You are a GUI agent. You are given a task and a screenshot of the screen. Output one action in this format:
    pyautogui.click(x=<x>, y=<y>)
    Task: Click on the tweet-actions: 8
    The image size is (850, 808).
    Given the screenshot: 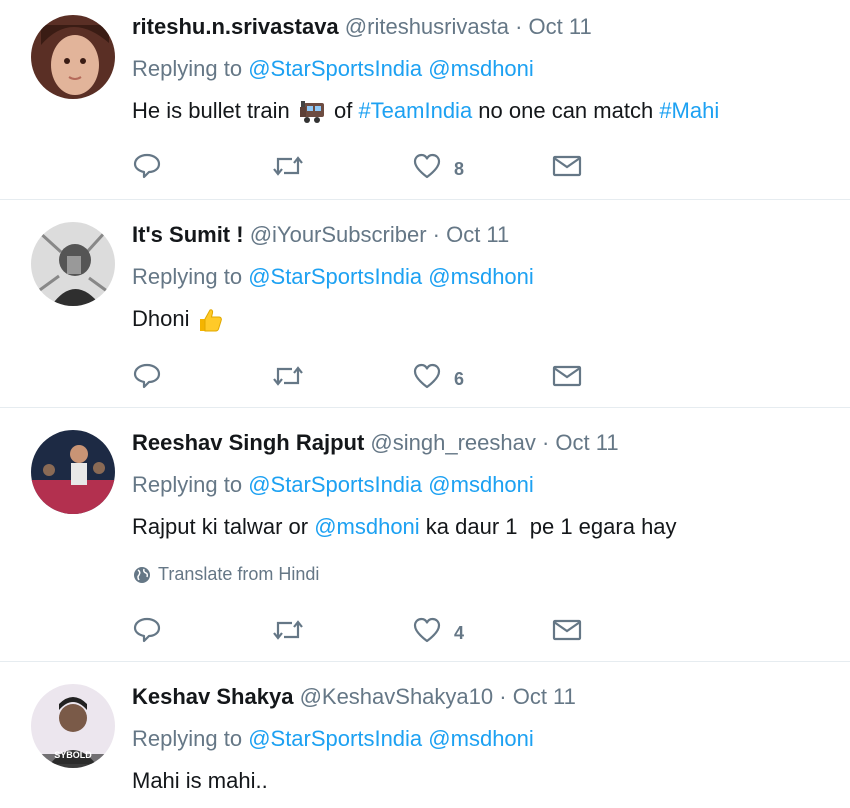 What is the action you would take?
    pyautogui.click(x=357, y=166)
    